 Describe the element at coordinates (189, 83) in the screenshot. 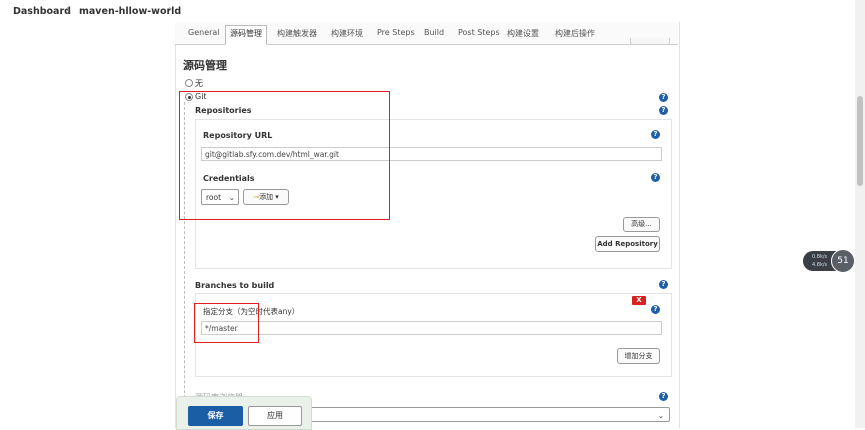

I see `scm-none-radio` at that location.